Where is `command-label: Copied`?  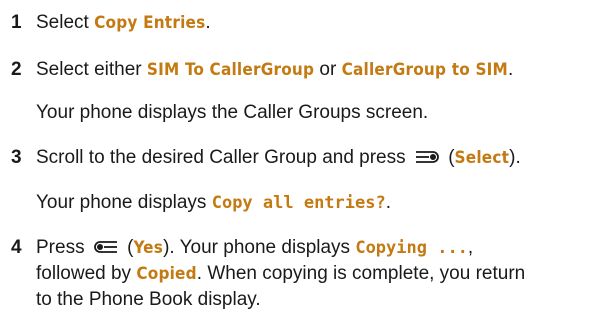
command-label: Copied is located at coordinates (166, 274).